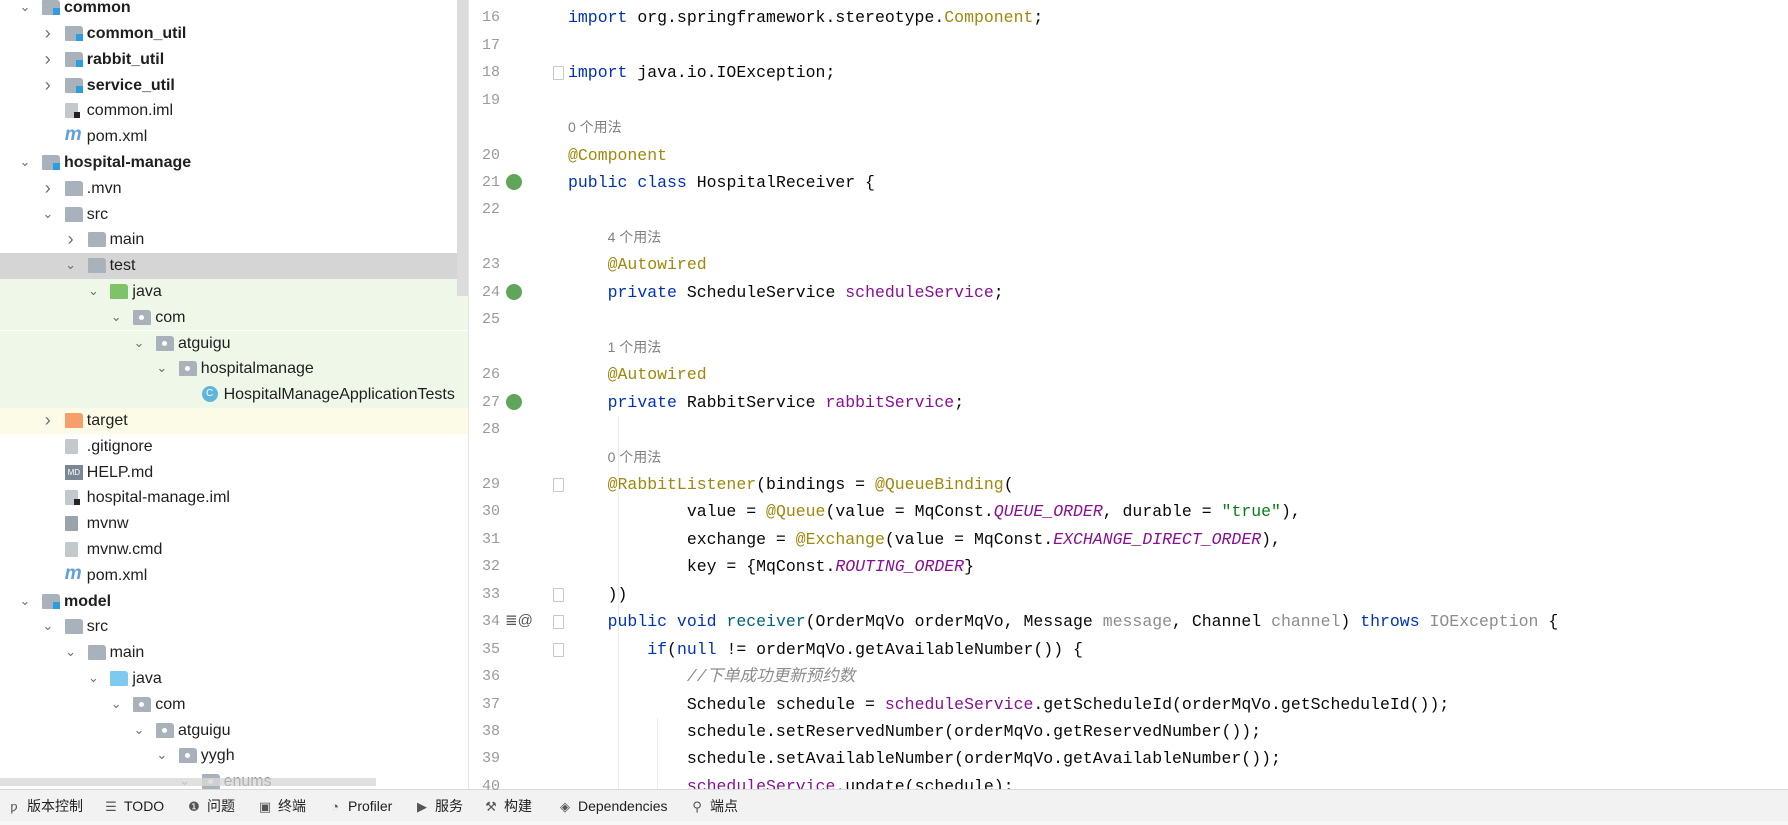 This screenshot has height=825, width=1788. Describe the element at coordinates (1170, 237) in the screenshot. I see `code-usage-hint: 4 个用法` at that location.